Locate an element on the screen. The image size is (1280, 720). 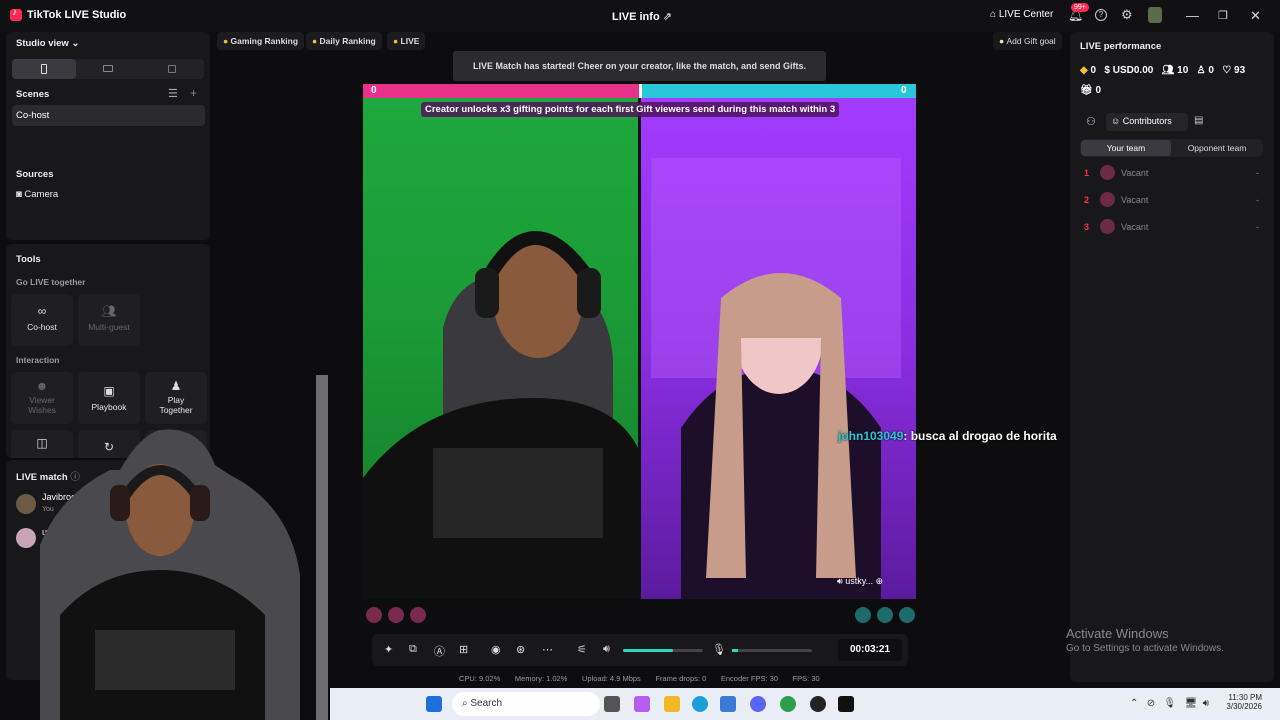
interaction-label: Interaction is located at coordinates (38, 360).